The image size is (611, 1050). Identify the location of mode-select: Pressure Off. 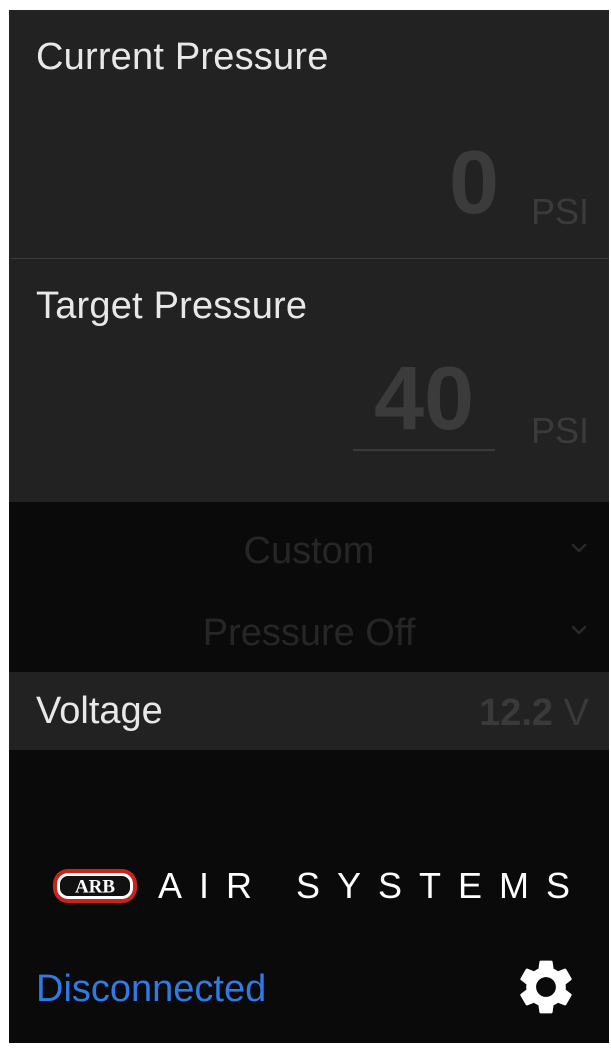
(309, 630).